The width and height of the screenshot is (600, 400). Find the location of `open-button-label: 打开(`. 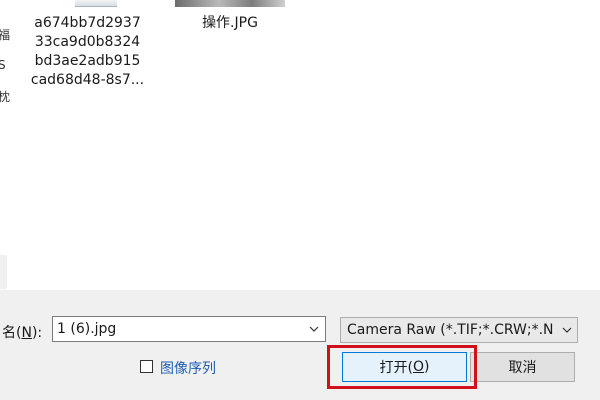

open-button-label: 打开( is located at coordinates (396, 368).